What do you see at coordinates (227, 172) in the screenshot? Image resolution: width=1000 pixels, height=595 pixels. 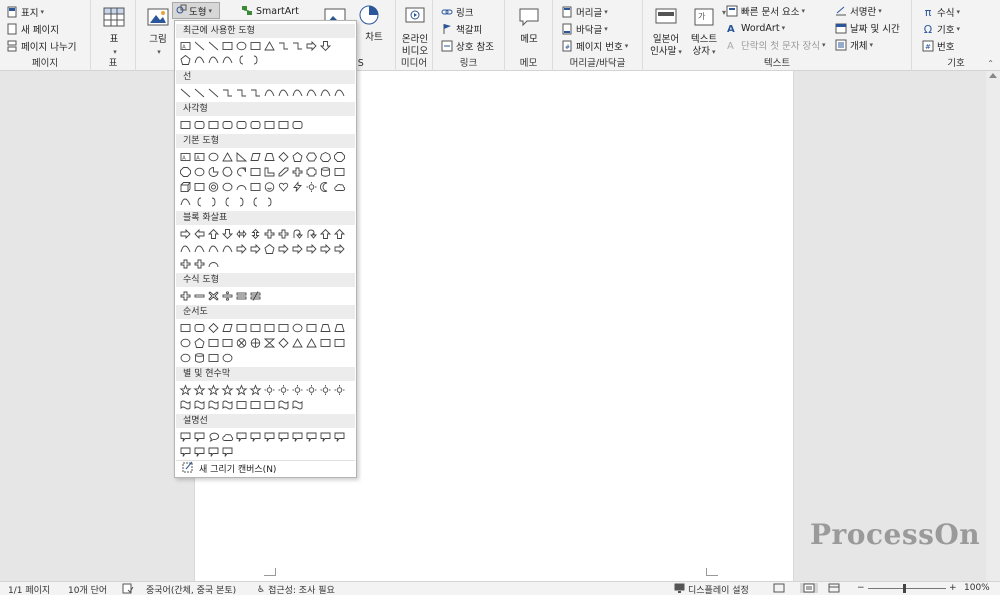 I see `shape-chord-icon` at bounding box center [227, 172].